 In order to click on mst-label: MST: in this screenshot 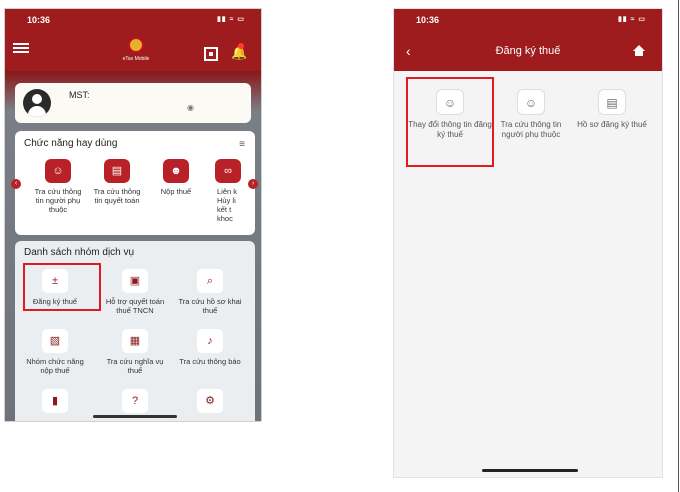, I will do `click(79, 95)`.